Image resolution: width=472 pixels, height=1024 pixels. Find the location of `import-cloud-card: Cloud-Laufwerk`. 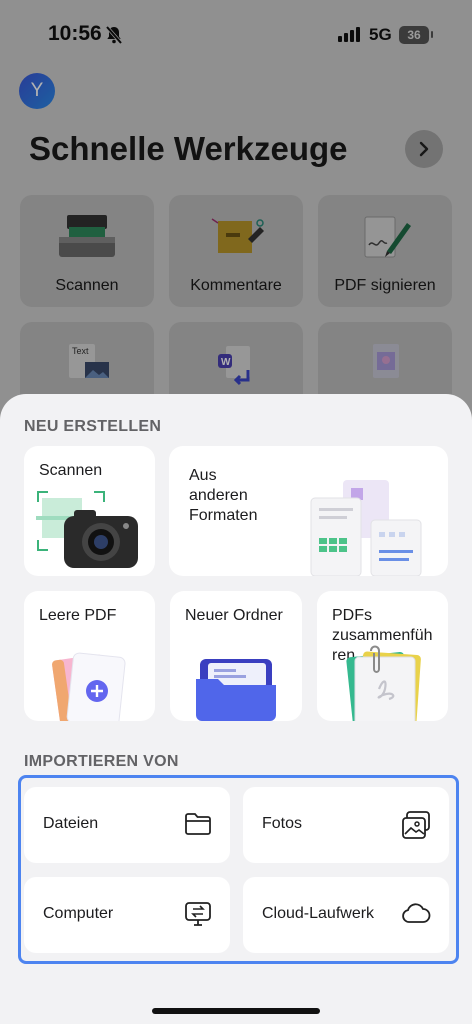

import-cloud-card: Cloud-Laufwerk is located at coordinates (346, 915).